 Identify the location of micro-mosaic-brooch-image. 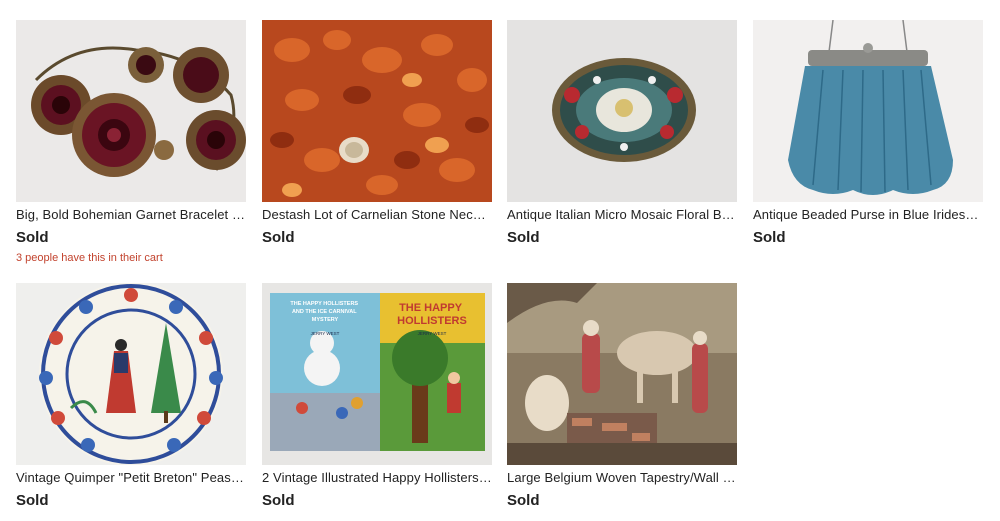
(622, 111).